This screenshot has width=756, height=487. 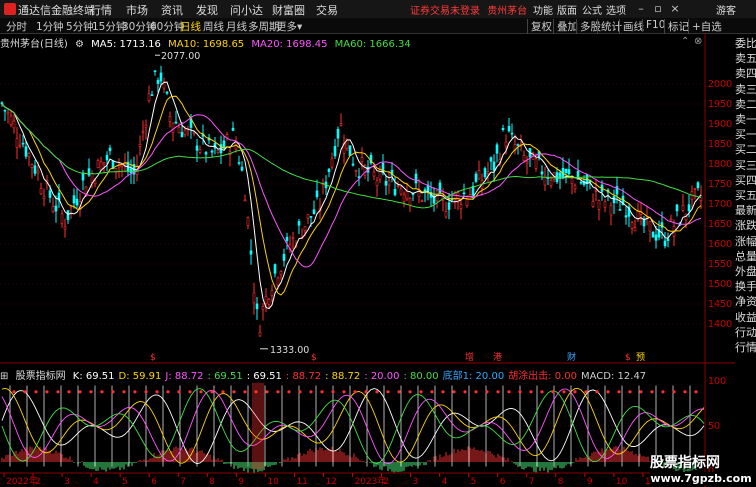 I want to click on tool-add-watchlist: +自选, so click(x=705, y=26).